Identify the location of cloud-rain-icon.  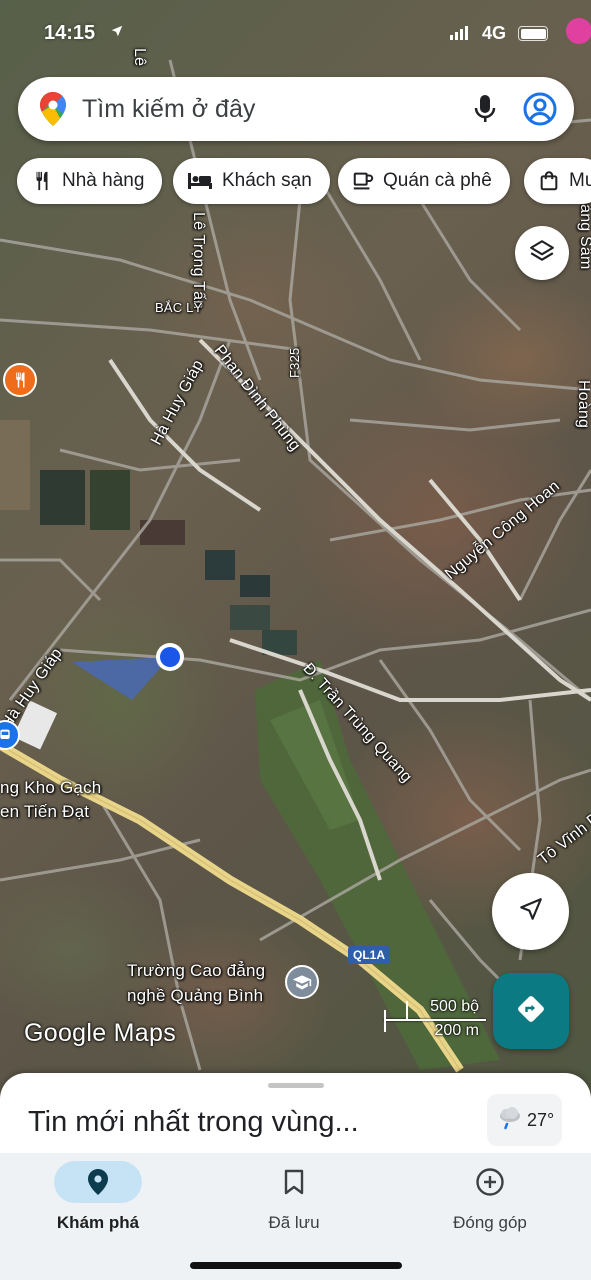
(510, 1120).